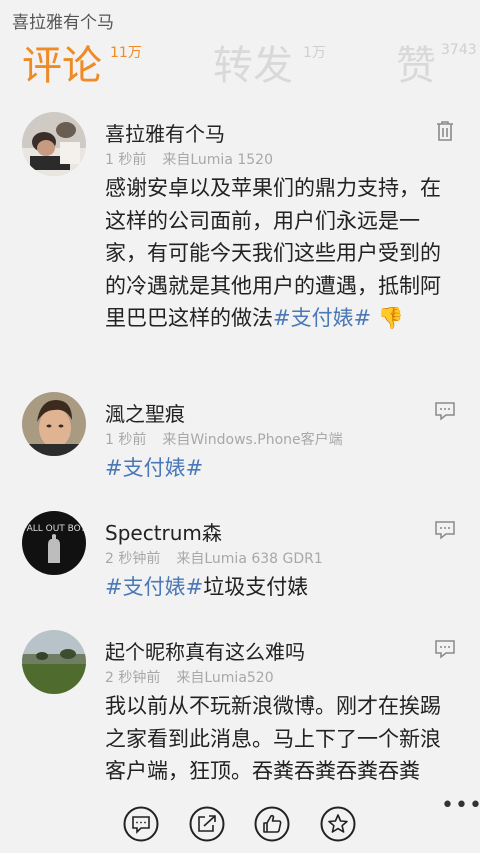 The width and height of the screenshot is (480, 853). I want to click on comment-meta: 2 秒钟前 来自Lumia520, so click(189, 677).